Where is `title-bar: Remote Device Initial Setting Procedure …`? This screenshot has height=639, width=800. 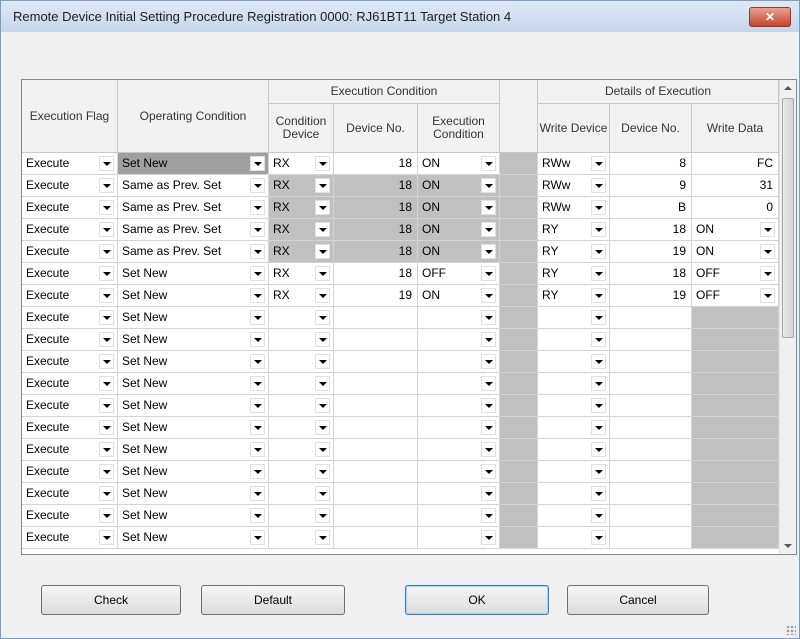
title-bar: Remote Device Initial Setting Procedure … is located at coordinates (400, 16).